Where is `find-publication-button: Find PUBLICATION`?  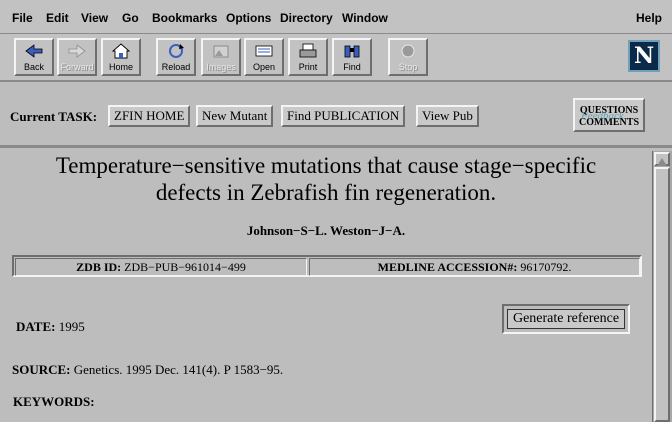 find-publication-button: Find PUBLICATION is located at coordinates (343, 116).